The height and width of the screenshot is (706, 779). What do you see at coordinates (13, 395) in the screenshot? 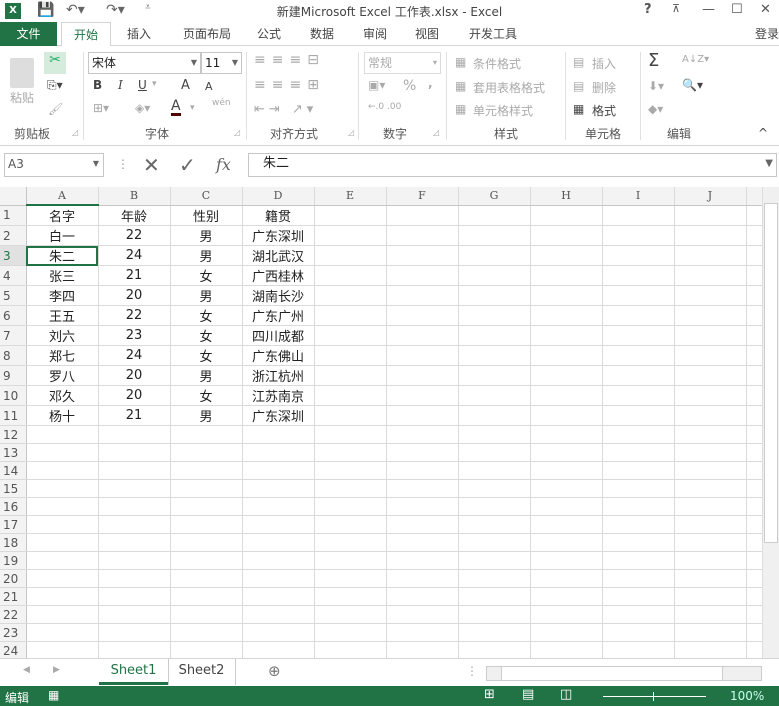
I see `row-header: 10` at bounding box center [13, 395].